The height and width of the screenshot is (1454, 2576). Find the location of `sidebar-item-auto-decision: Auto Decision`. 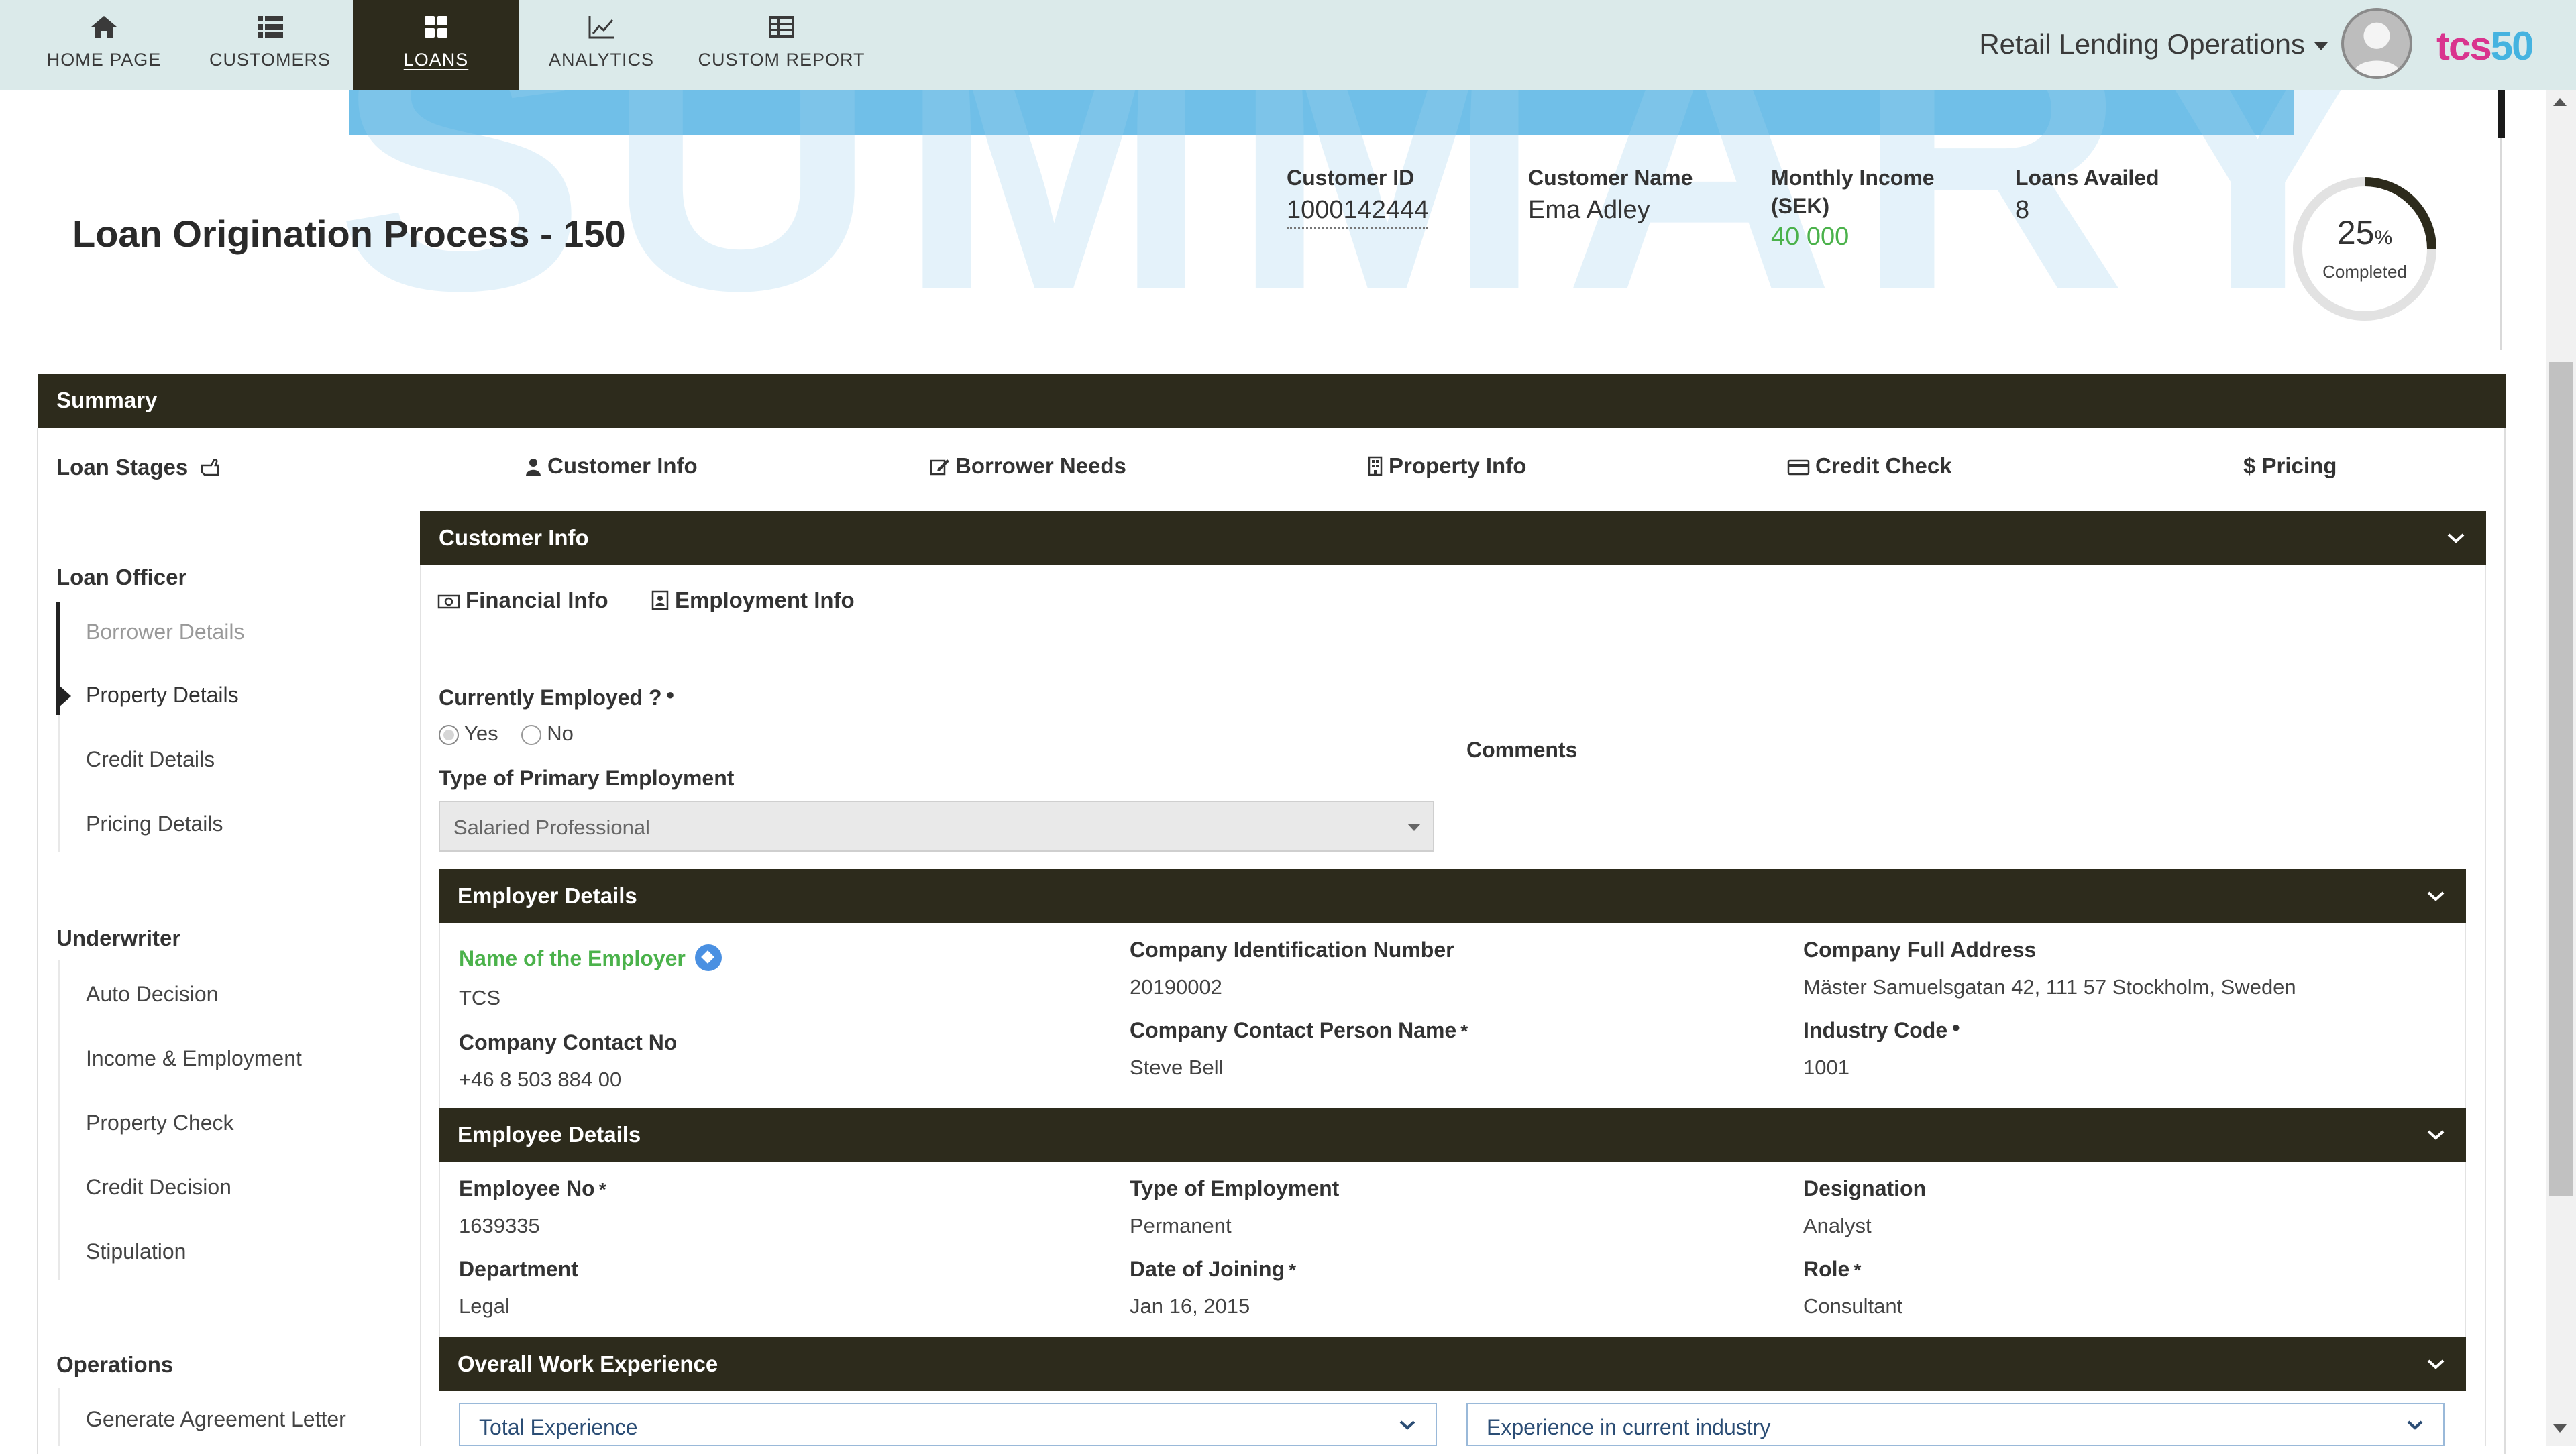

sidebar-item-auto-decision: Auto Decision is located at coordinates (152, 994).